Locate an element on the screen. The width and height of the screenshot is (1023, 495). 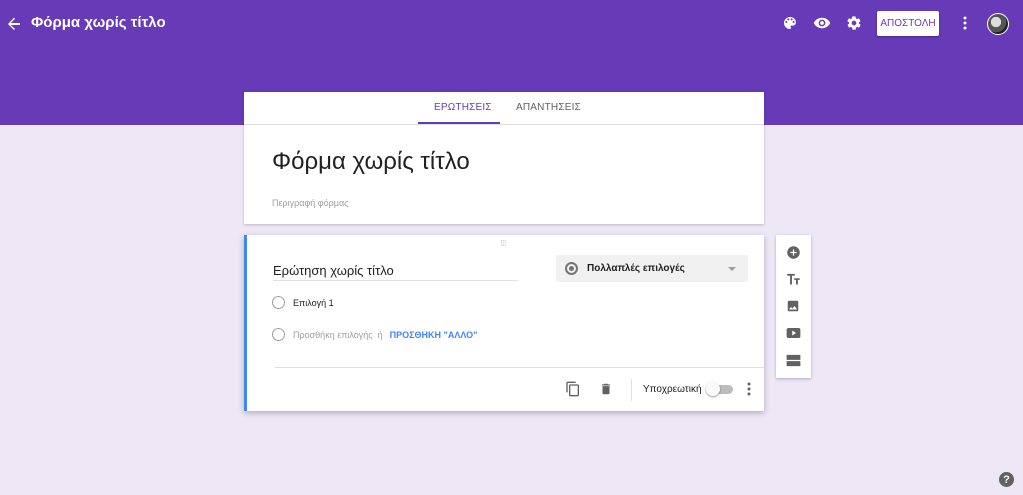
dropdown-arrow-icon is located at coordinates (732, 269).